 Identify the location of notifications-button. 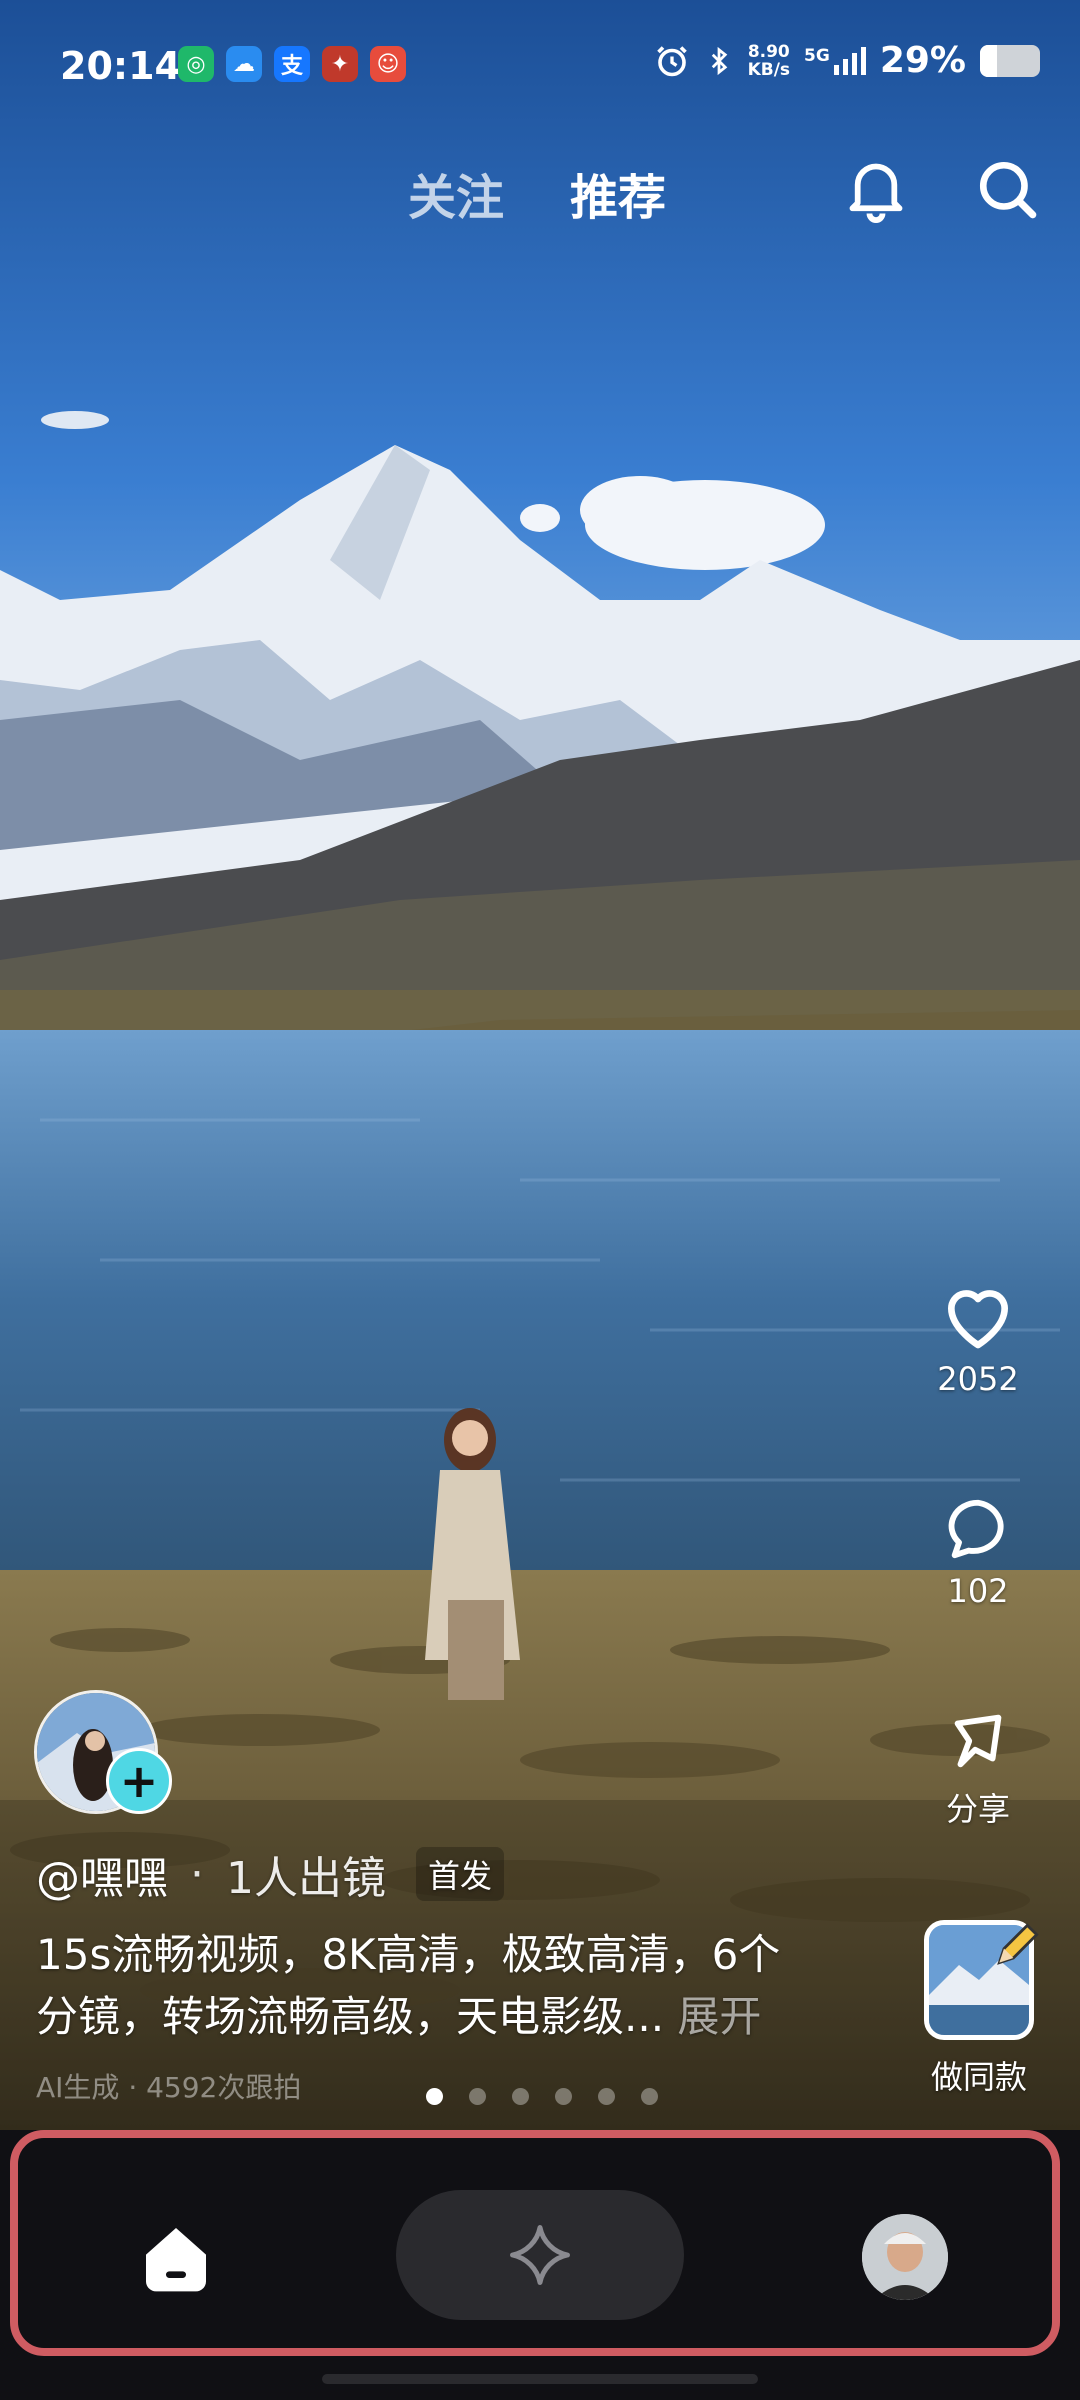
(876, 190).